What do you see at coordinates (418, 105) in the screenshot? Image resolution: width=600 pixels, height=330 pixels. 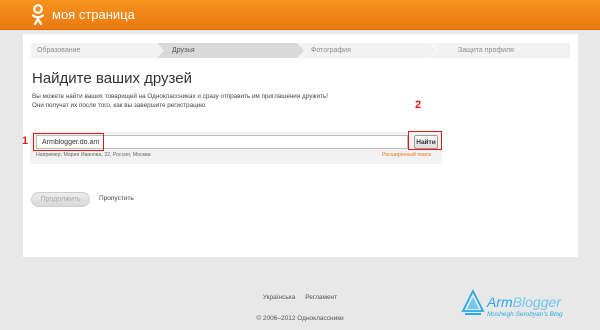 I see `annotation-number-2: 2` at bounding box center [418, 105].